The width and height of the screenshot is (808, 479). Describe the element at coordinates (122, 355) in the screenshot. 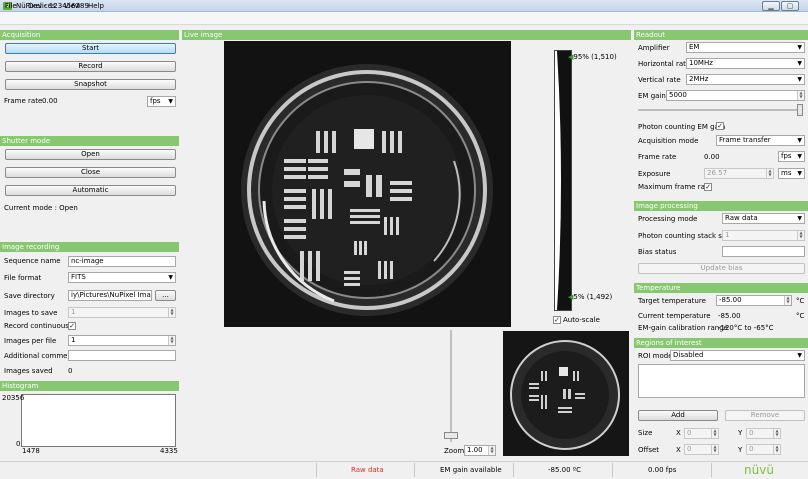

I see `additional-comment-input` at that location.